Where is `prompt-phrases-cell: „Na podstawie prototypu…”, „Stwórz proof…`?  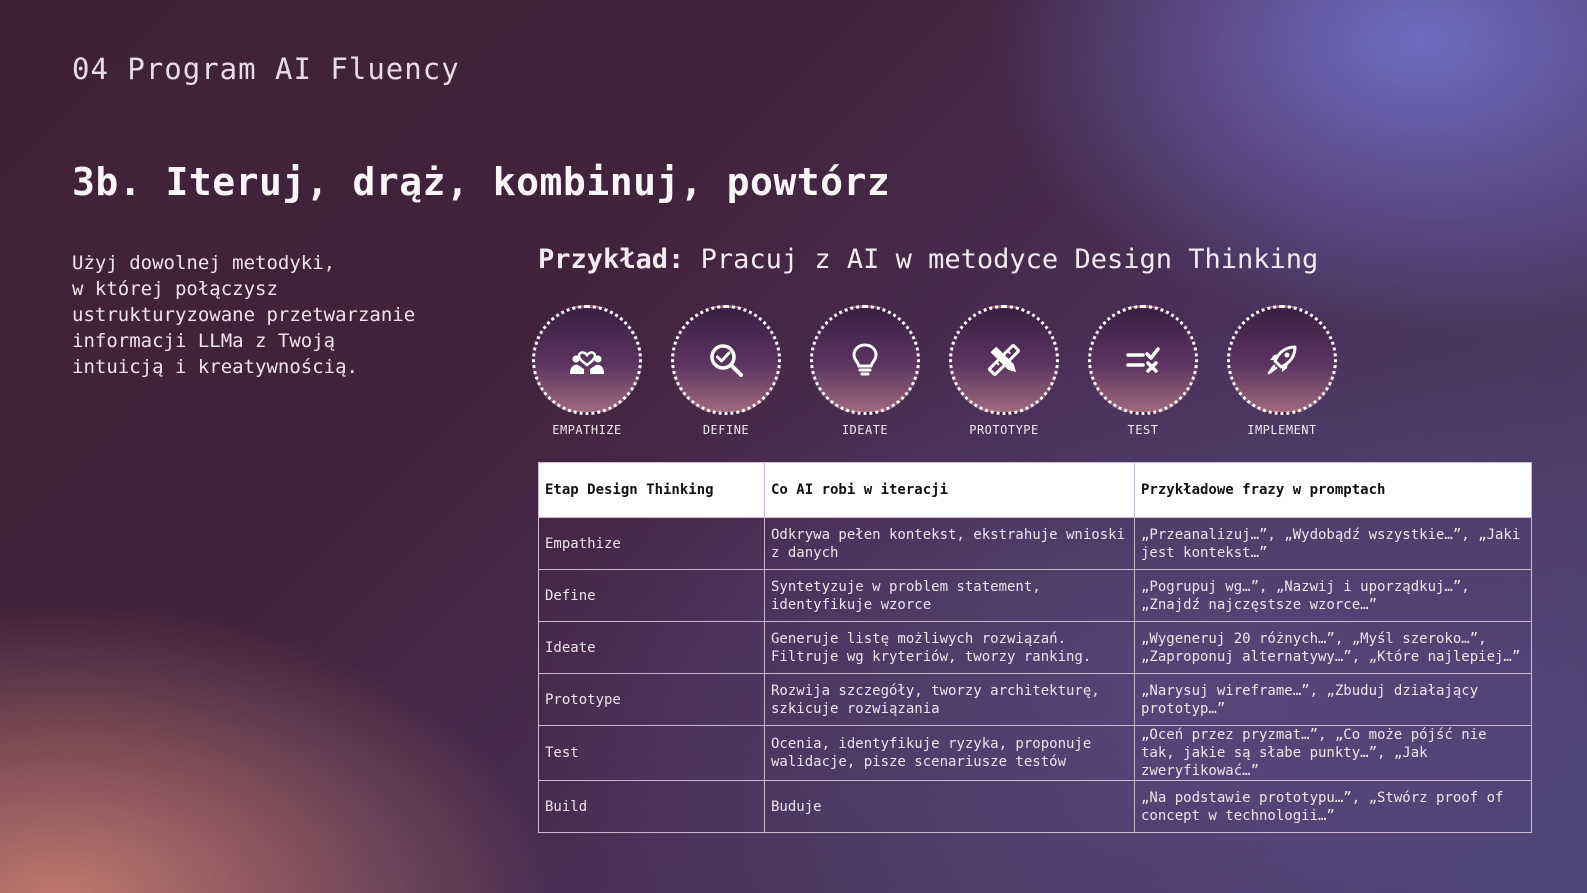 prompt-phrases-cell: „Na podstawie prototypu…”, „Stwórz proof… is located at coordinates (1333, 806).